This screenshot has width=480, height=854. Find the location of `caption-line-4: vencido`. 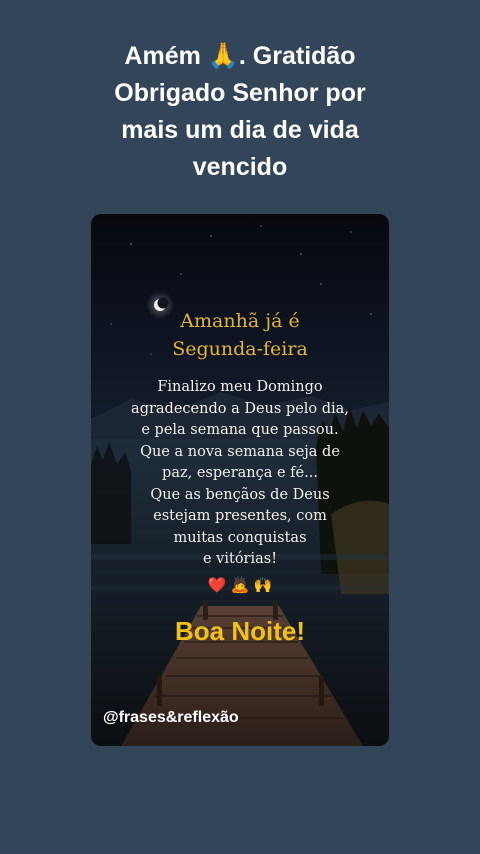

caption-line-4: vencido is located at coordinates (240, 167).